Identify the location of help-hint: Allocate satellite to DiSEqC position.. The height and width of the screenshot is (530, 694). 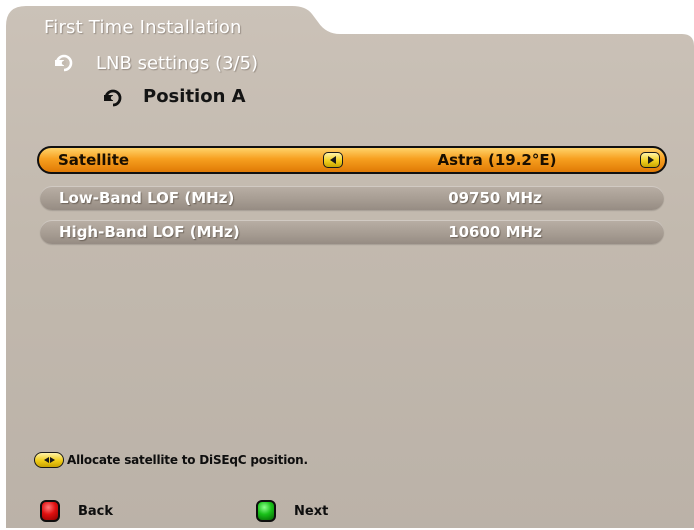
(171, 460).